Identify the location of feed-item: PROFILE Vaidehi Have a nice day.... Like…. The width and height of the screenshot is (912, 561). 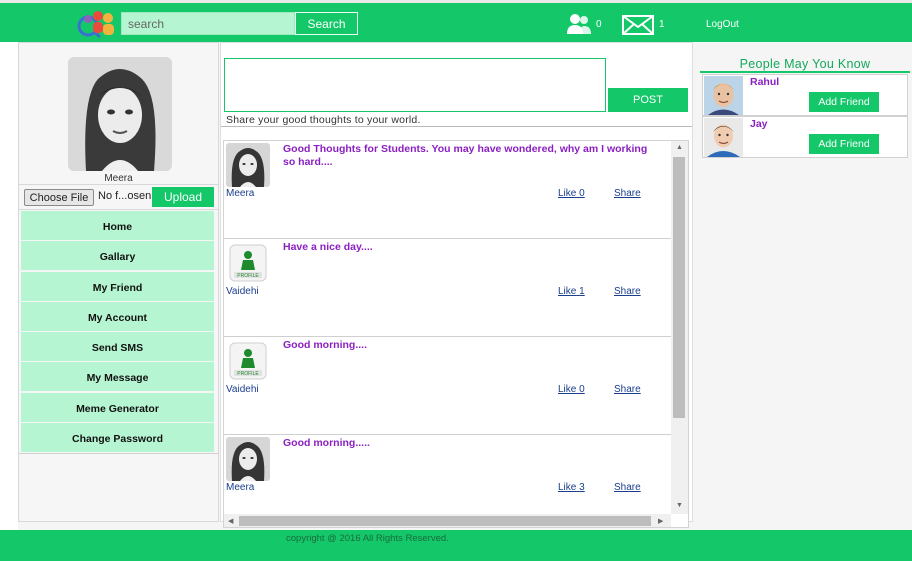
(448, 288).